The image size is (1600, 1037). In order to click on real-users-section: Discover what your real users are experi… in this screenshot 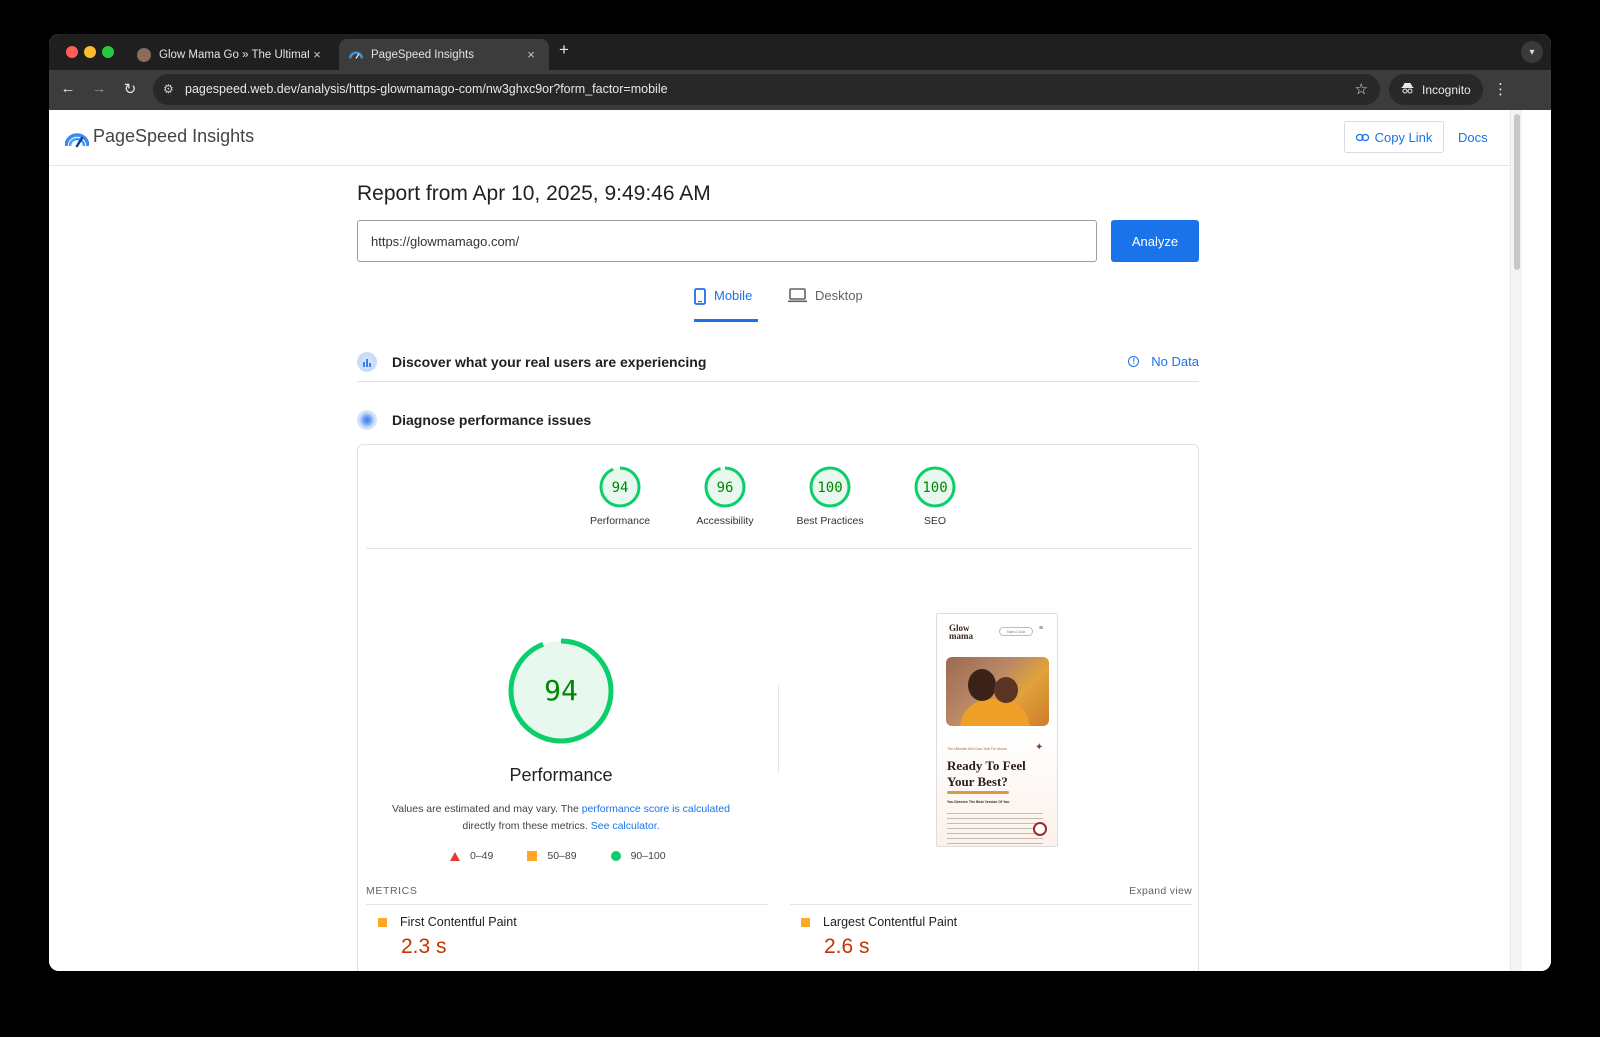, I will do `click(778, 362)`.